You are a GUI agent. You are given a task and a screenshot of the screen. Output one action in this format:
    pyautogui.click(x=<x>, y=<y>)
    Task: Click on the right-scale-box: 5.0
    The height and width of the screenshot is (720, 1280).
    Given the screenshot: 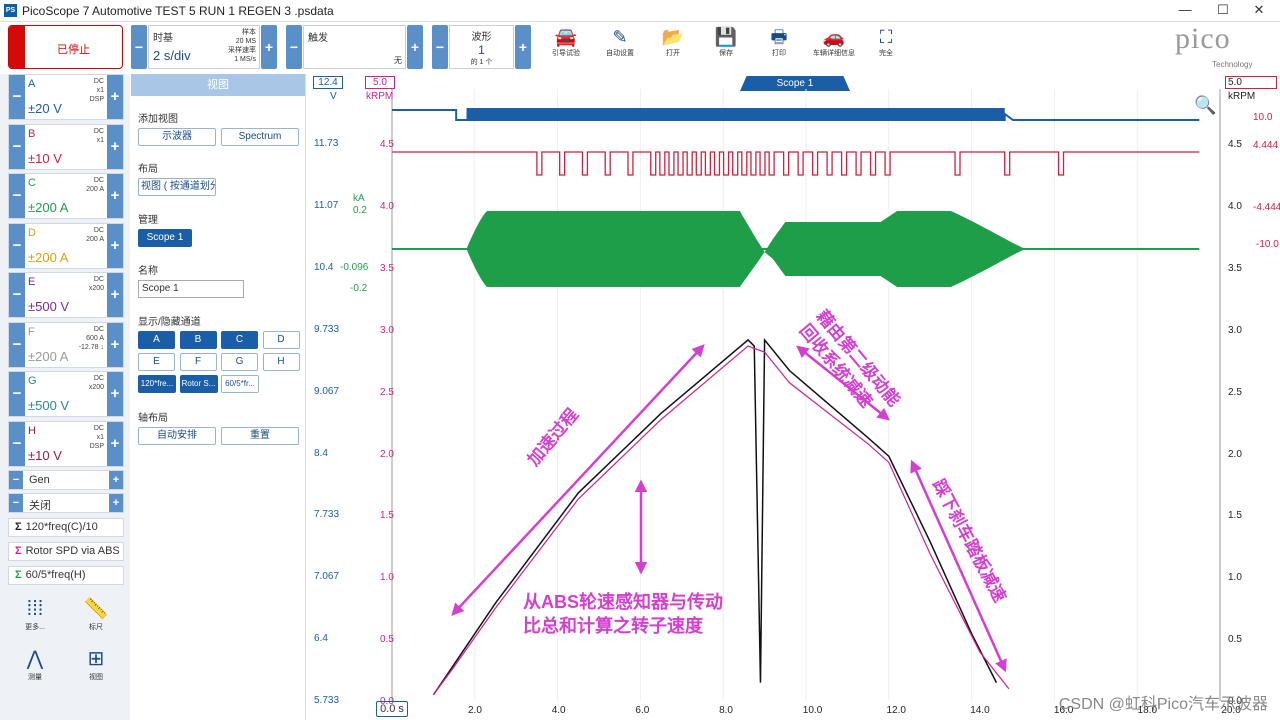 What is the action you would take?
    pyautogui.click(x=1251, y=82)
    